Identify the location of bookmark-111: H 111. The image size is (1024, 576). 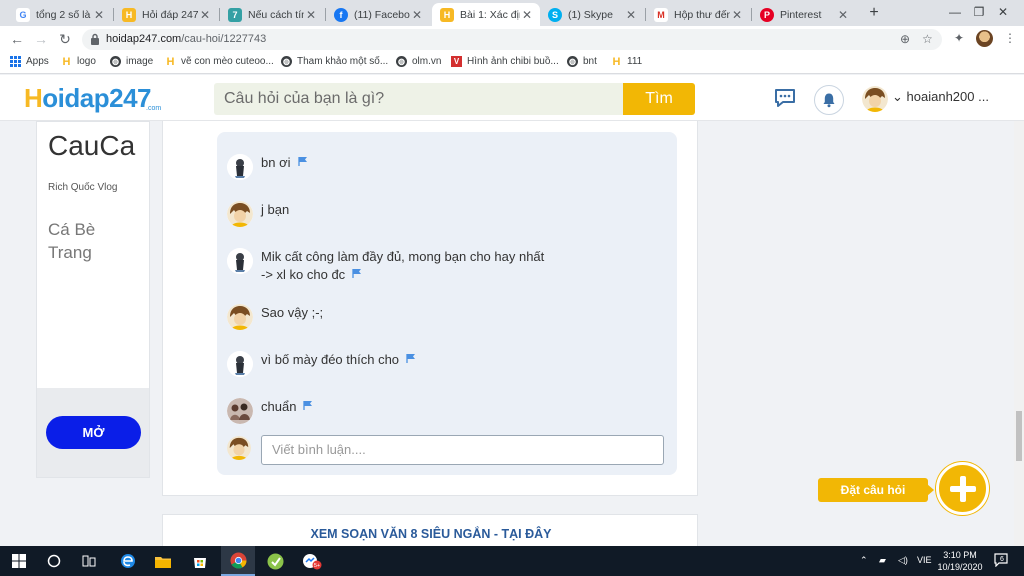
(627, 62).